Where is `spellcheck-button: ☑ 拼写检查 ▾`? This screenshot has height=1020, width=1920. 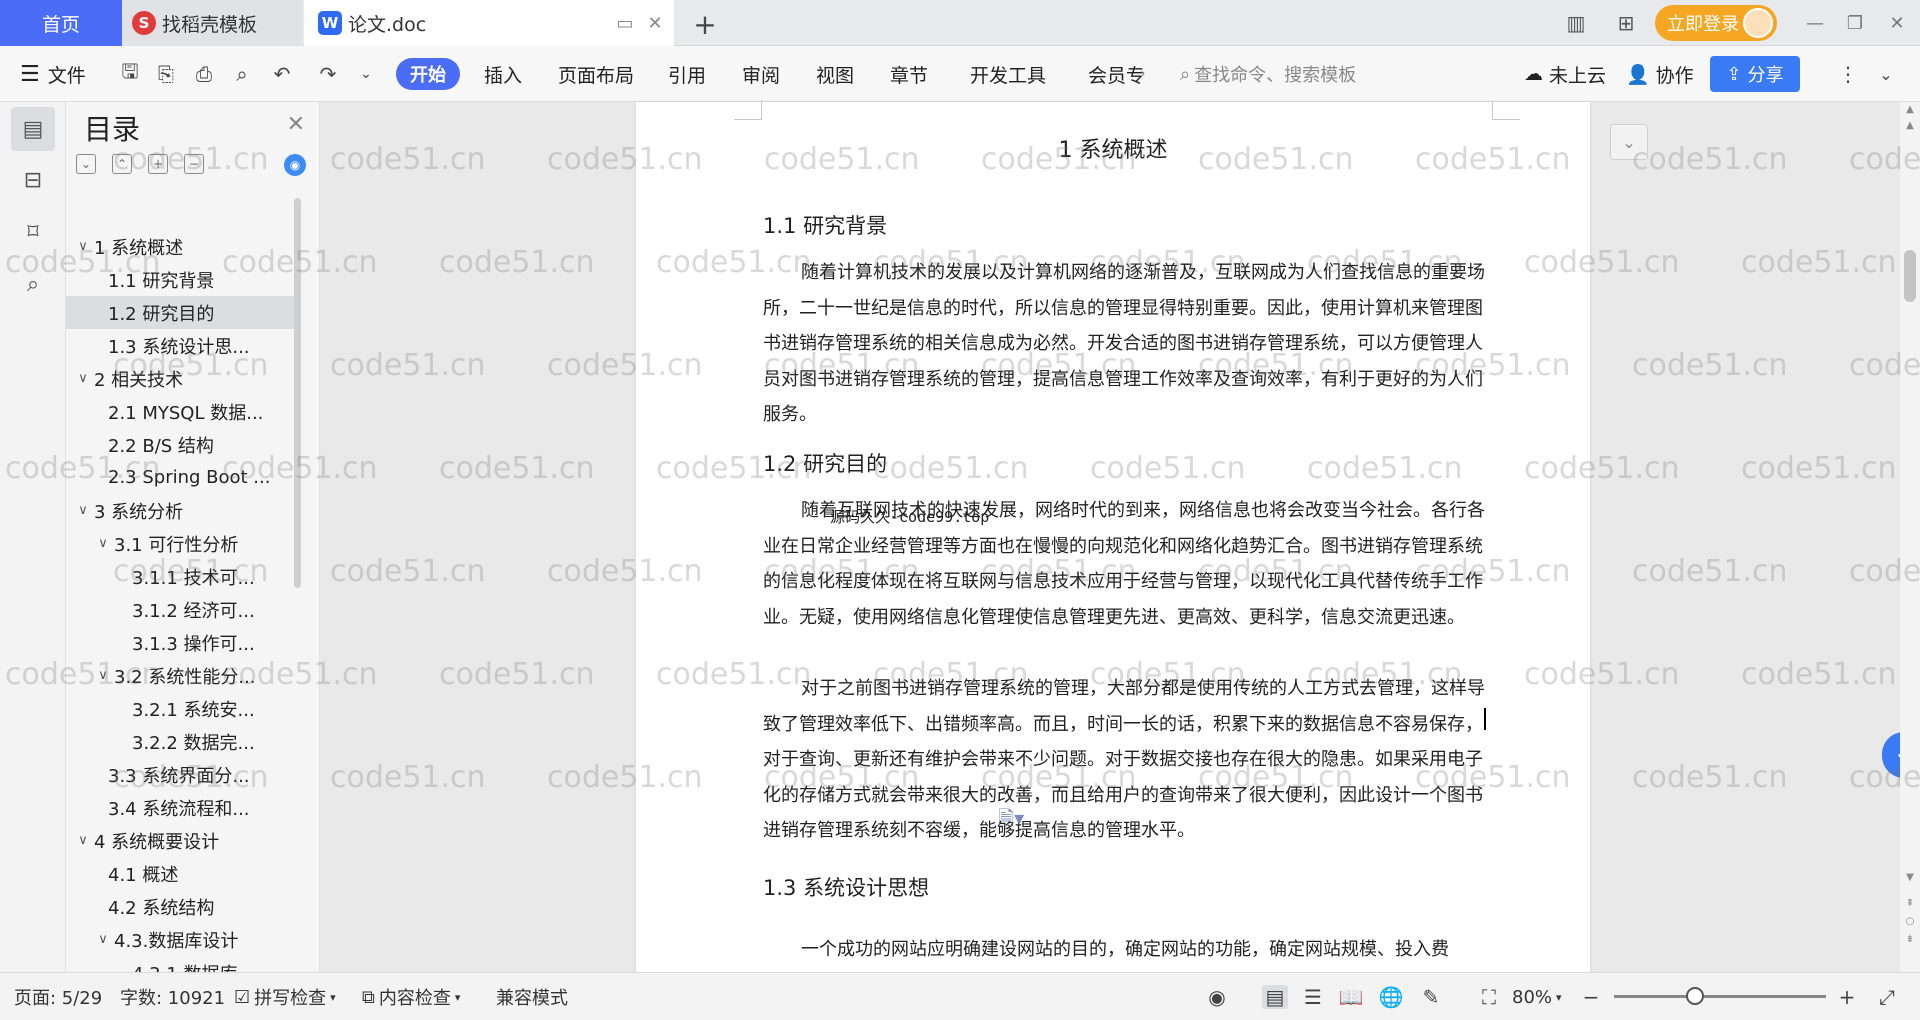
spellcheck-button: ☑ 拼写检查 ▾ is located at coordinates (285, 996).